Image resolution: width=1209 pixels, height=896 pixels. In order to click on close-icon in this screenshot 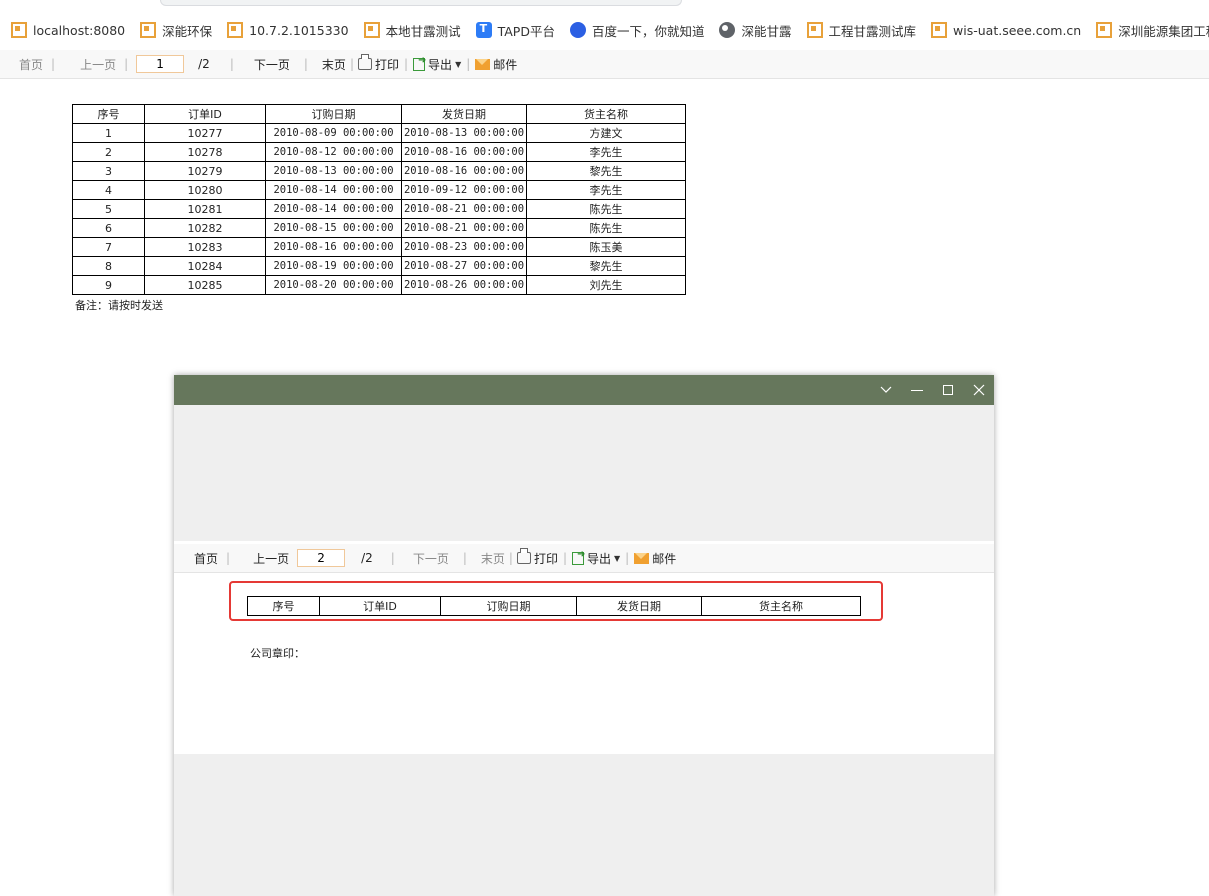, I will do `click(978, 390)`.